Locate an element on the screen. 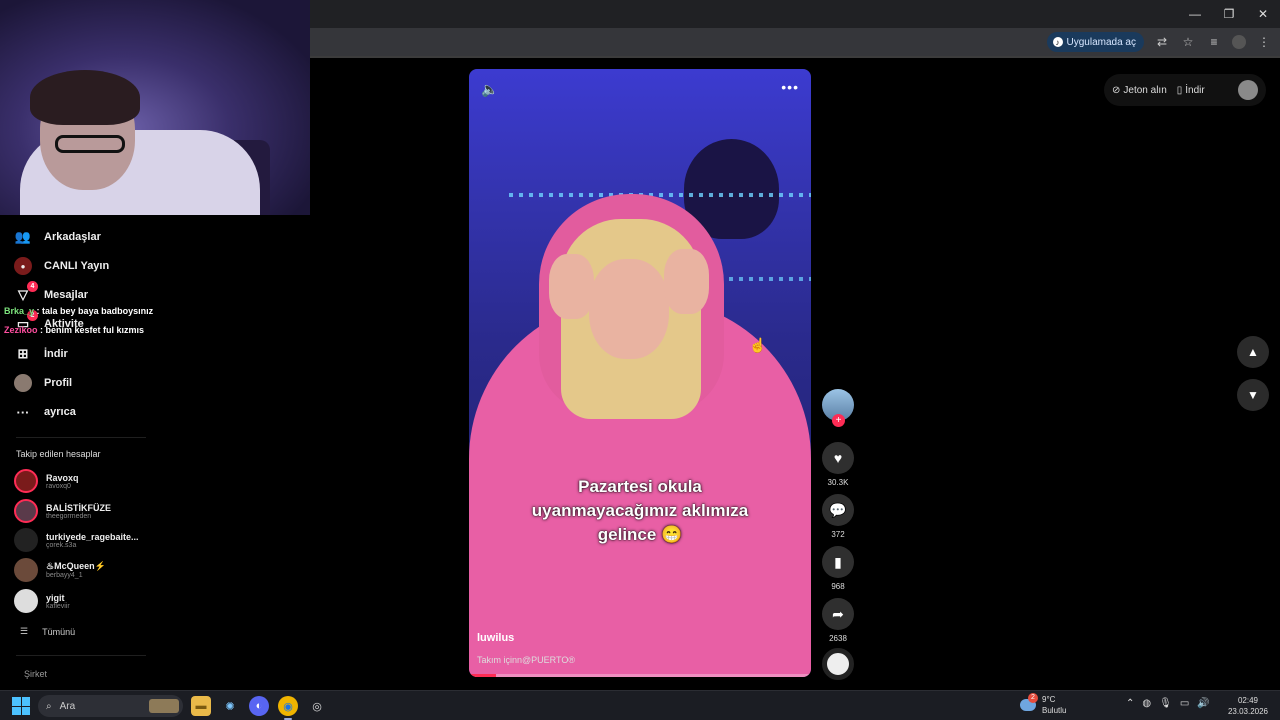  get-coins-button: ⊘ Jeton alın is located at coordinates (1139, 90).